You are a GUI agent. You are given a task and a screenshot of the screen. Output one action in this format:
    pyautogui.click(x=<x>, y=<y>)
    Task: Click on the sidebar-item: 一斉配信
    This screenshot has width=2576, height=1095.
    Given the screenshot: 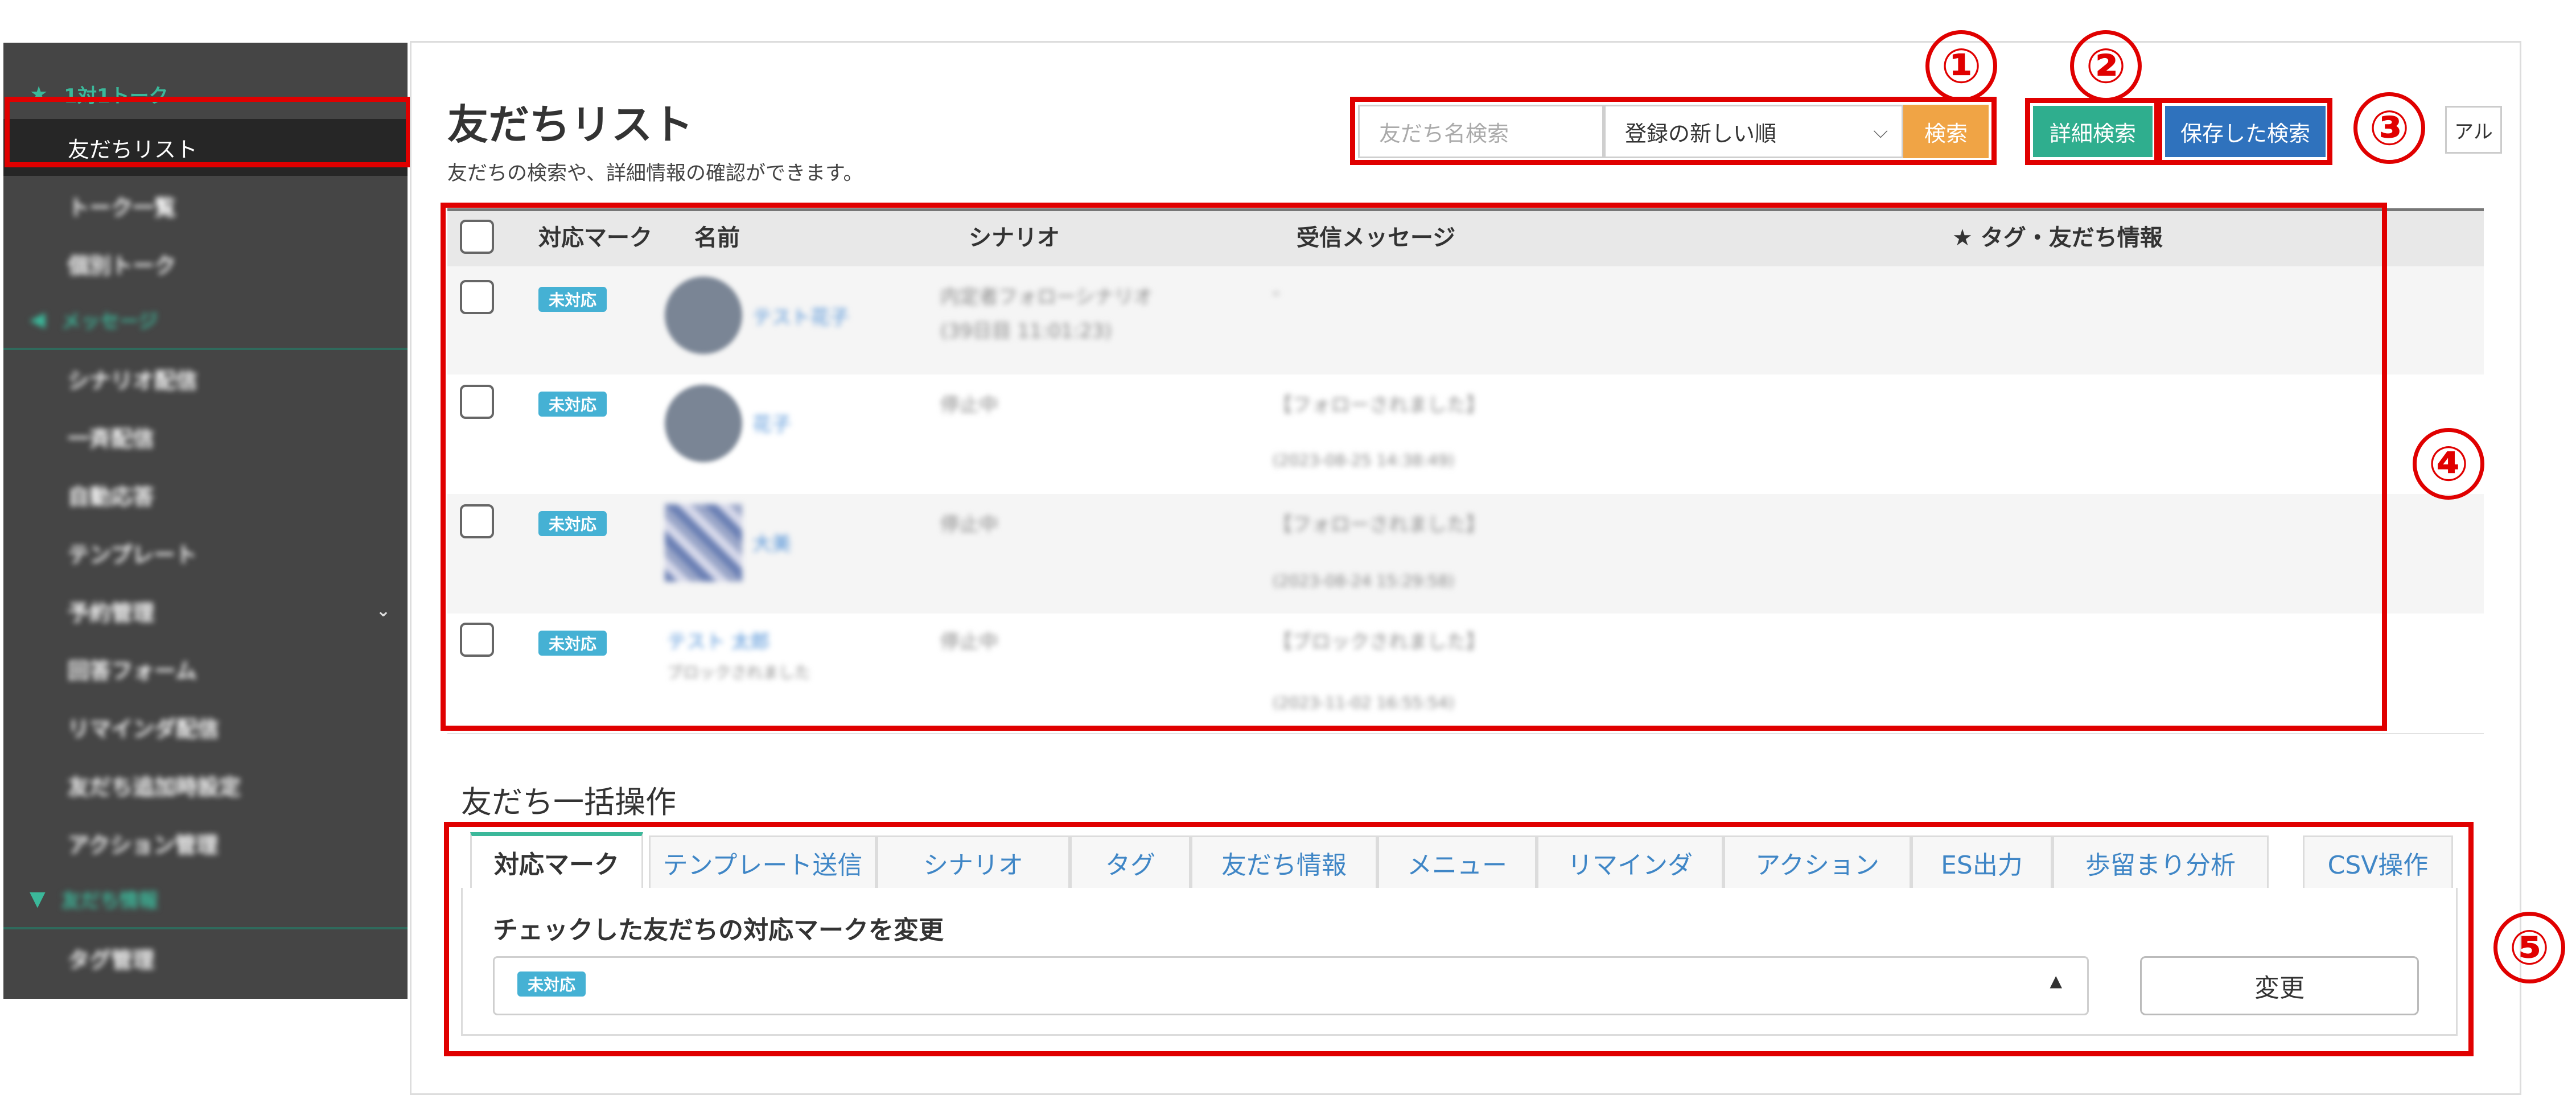 What is the action you would take?
    pyautogui.click(x=206, y=437)
    